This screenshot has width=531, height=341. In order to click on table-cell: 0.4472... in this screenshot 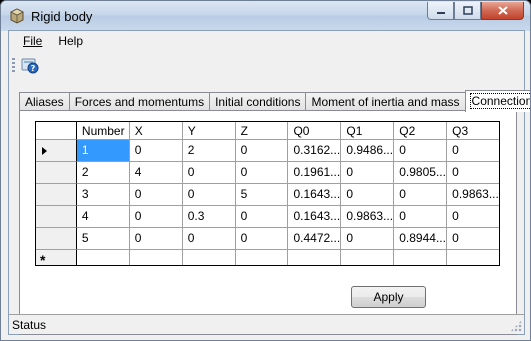, I will do `click(315, 239)`.